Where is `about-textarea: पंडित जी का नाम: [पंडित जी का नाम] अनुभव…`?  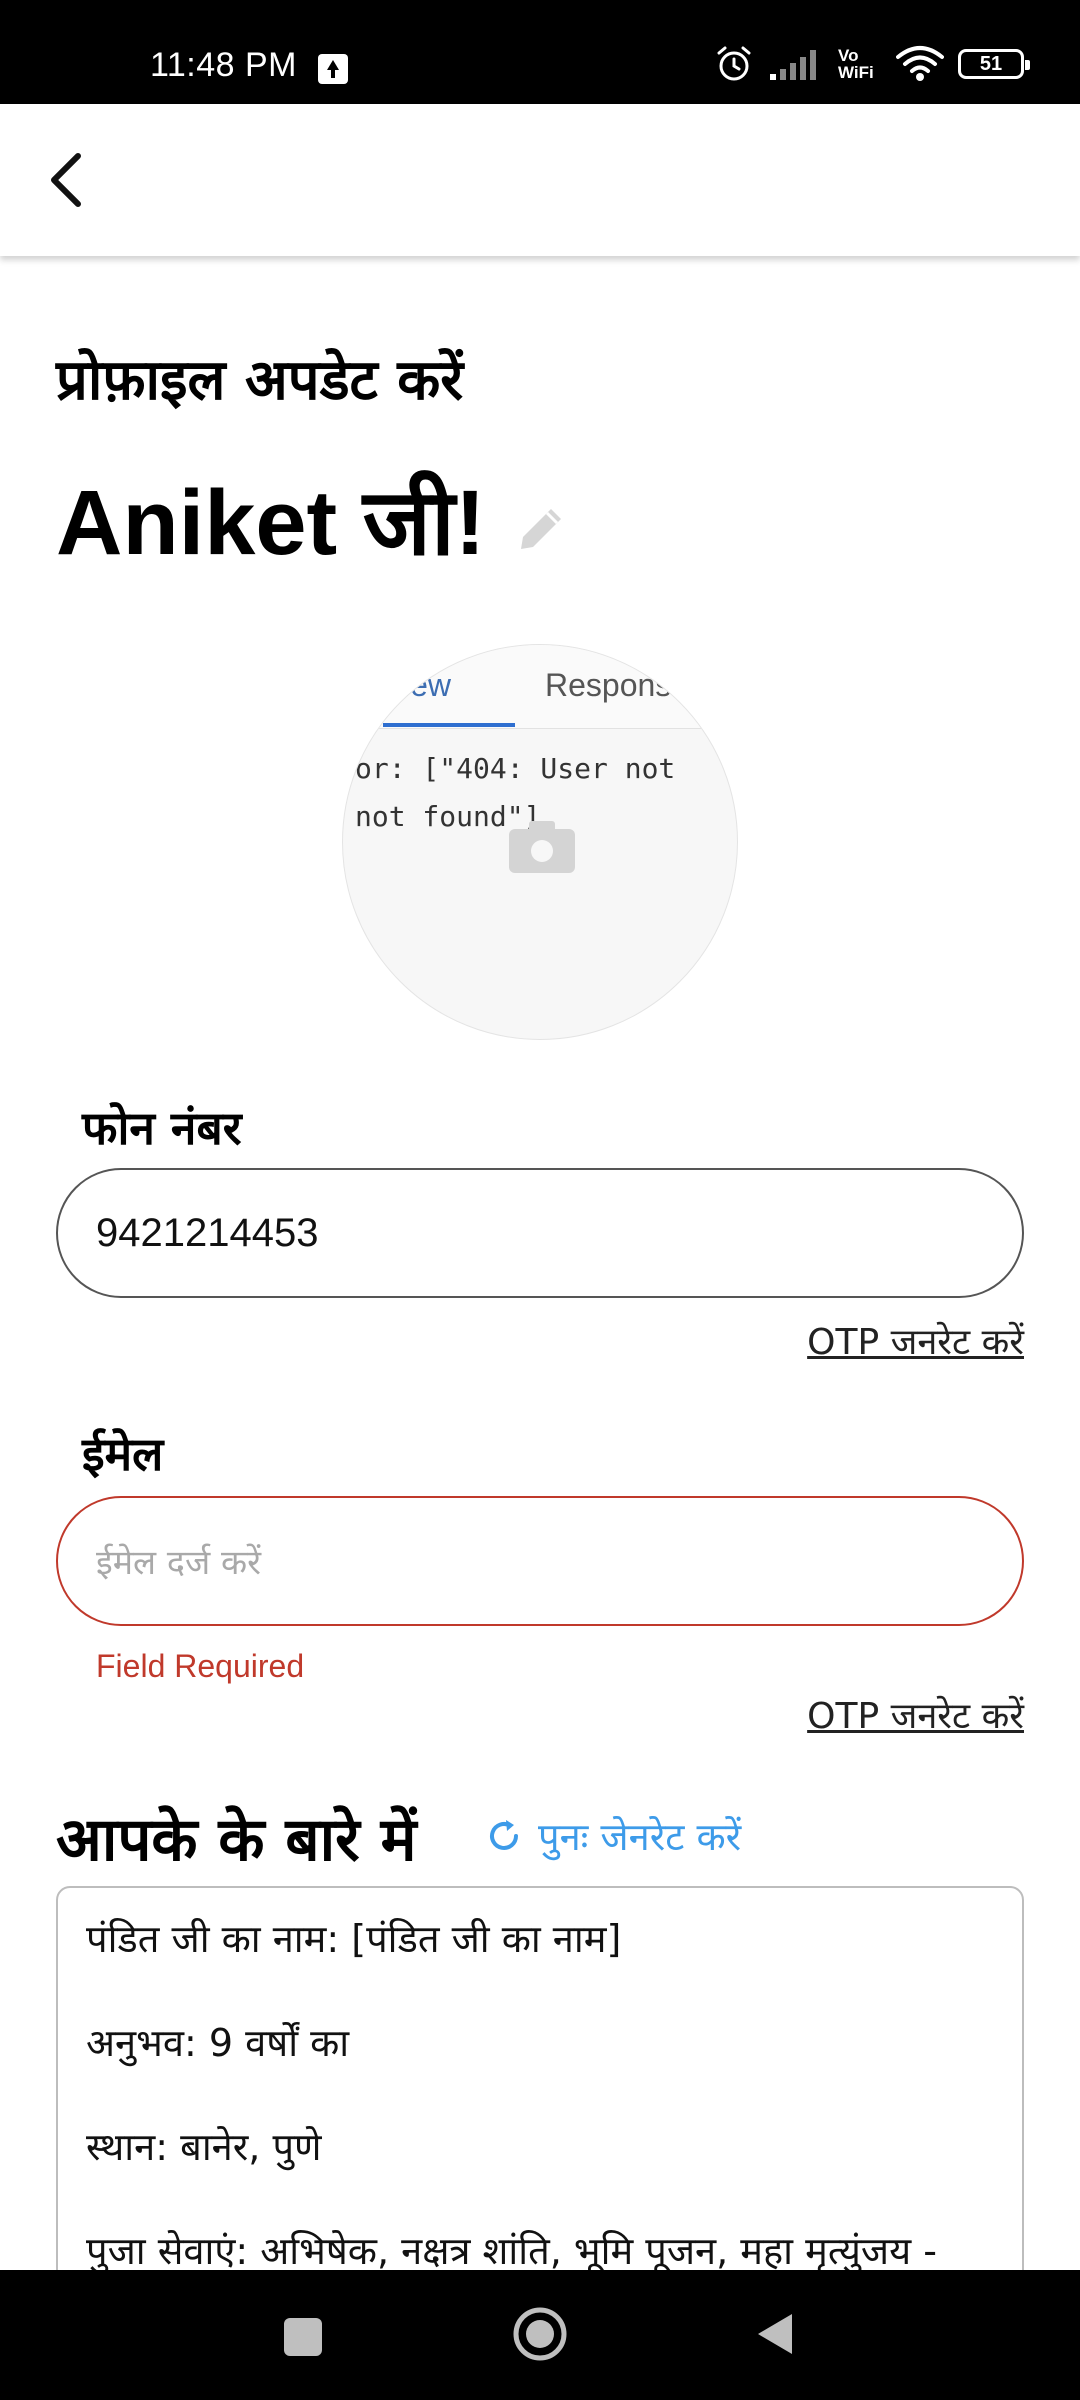
about-textarea: पंडित जी का नाम: [पंडित जी का नाम] अनुभव… is located at coordinates (540, 2078).